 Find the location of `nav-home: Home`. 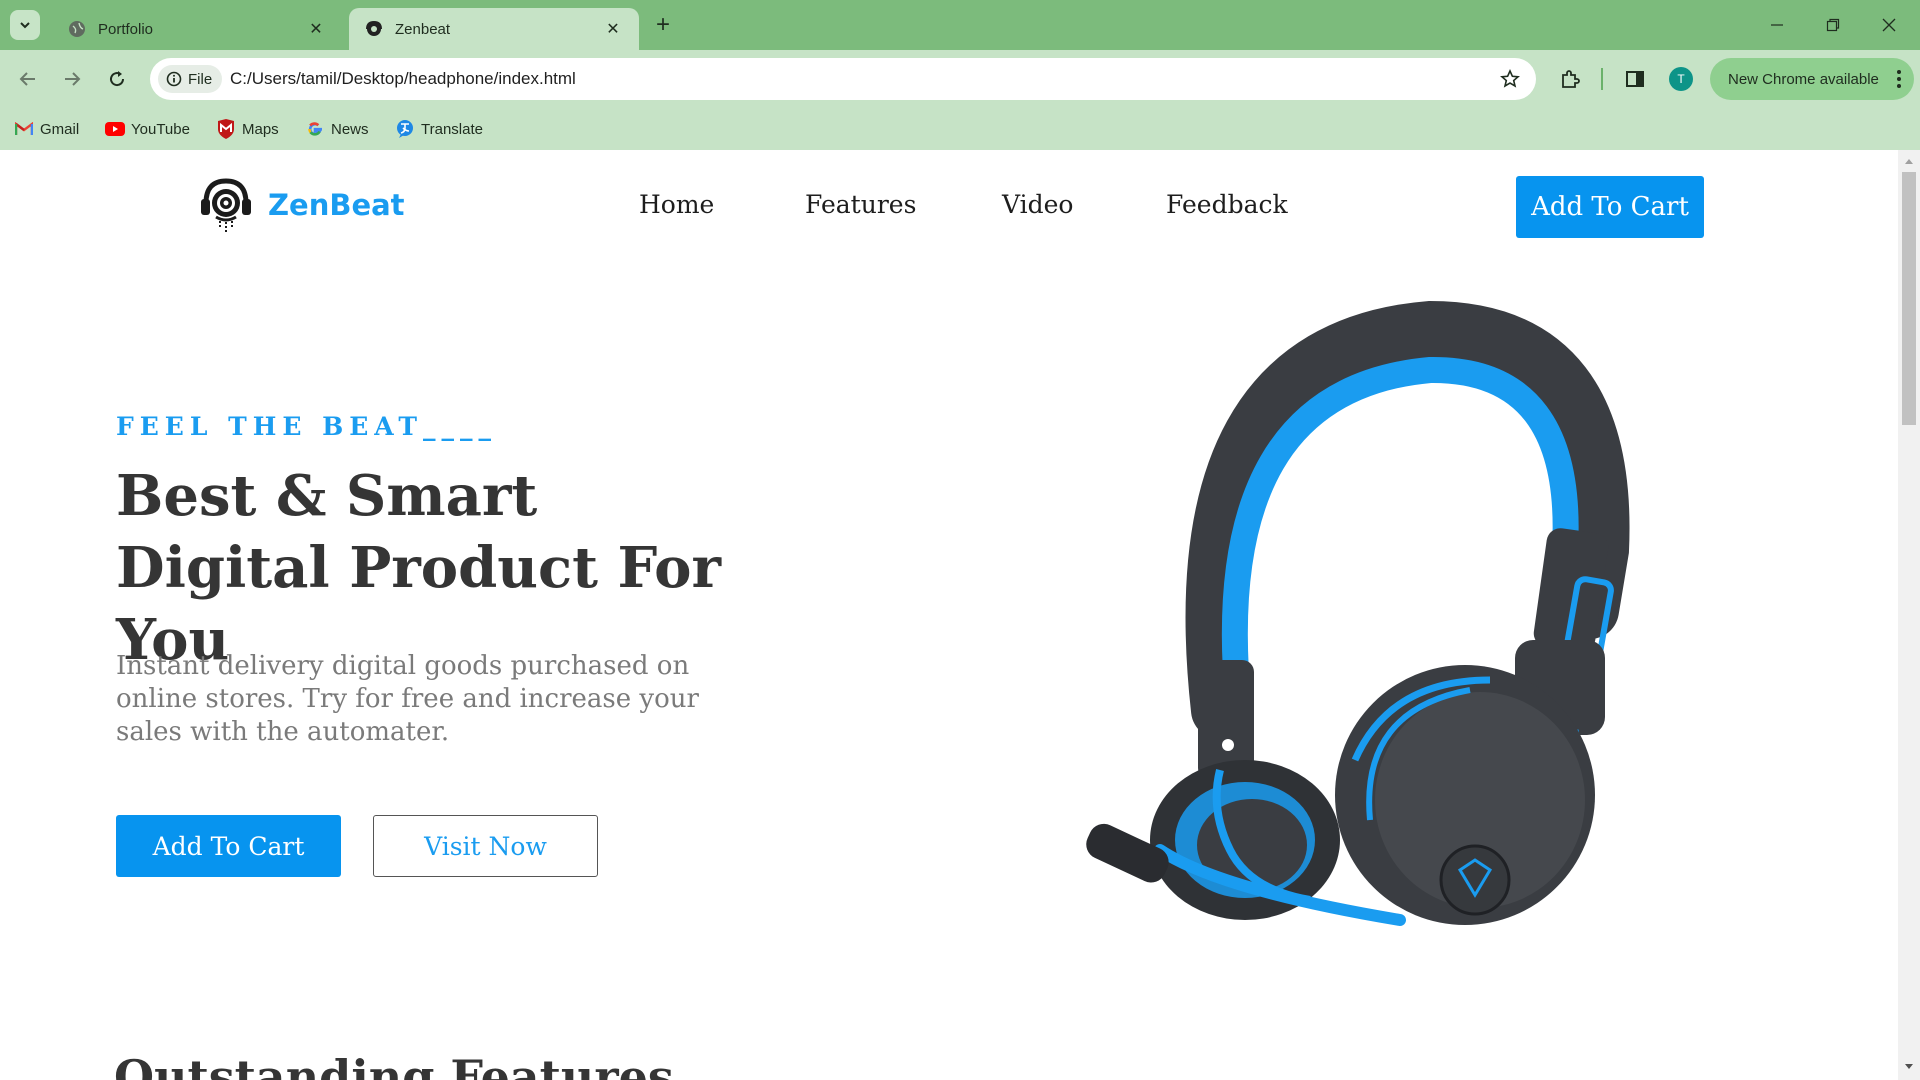

nav-home: Home is located at coordinates (676, 204).